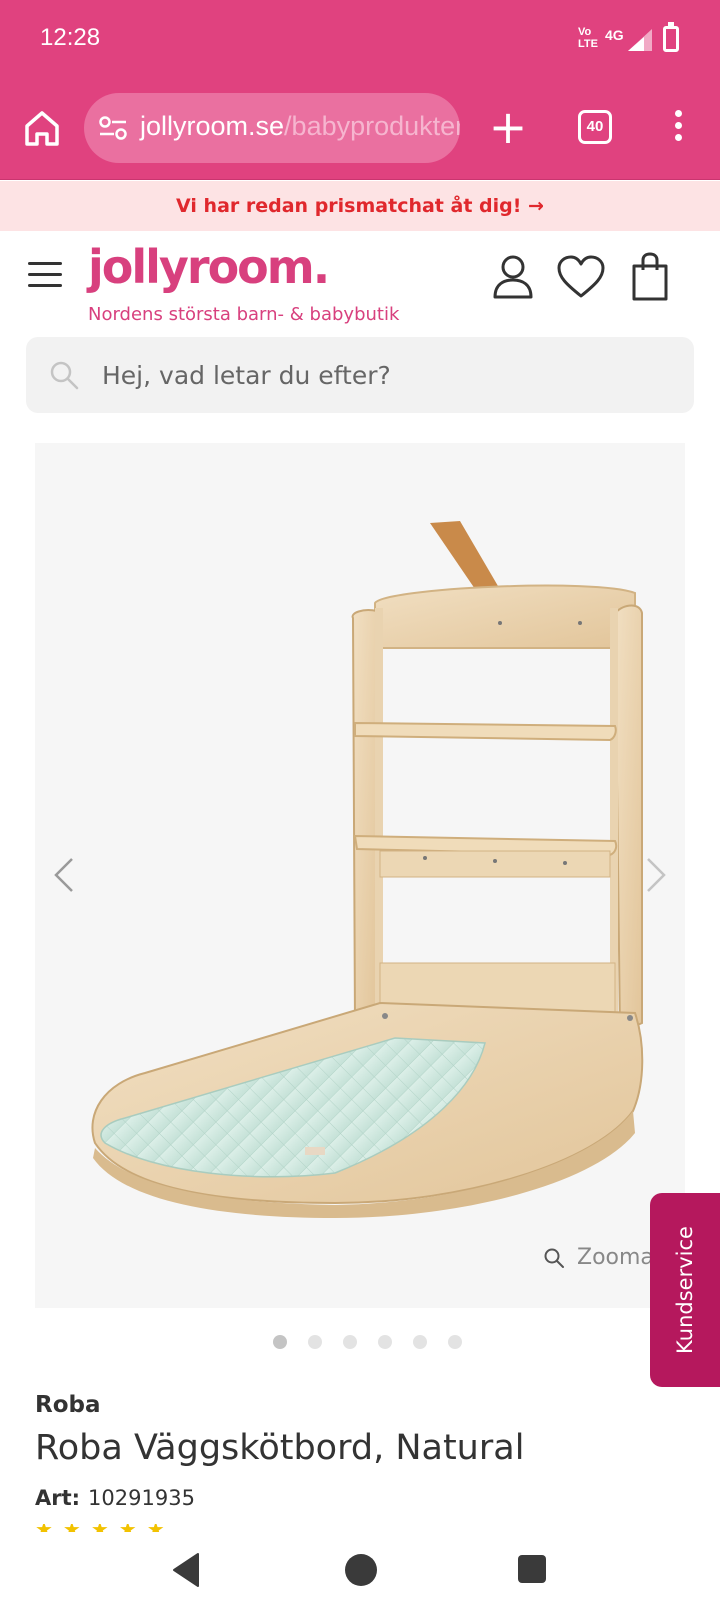 This screenshot has width=720, height=1612. Describe the element at coordinates (70, 37) in the screenshot. I see `status-time: 12:28` at that location.